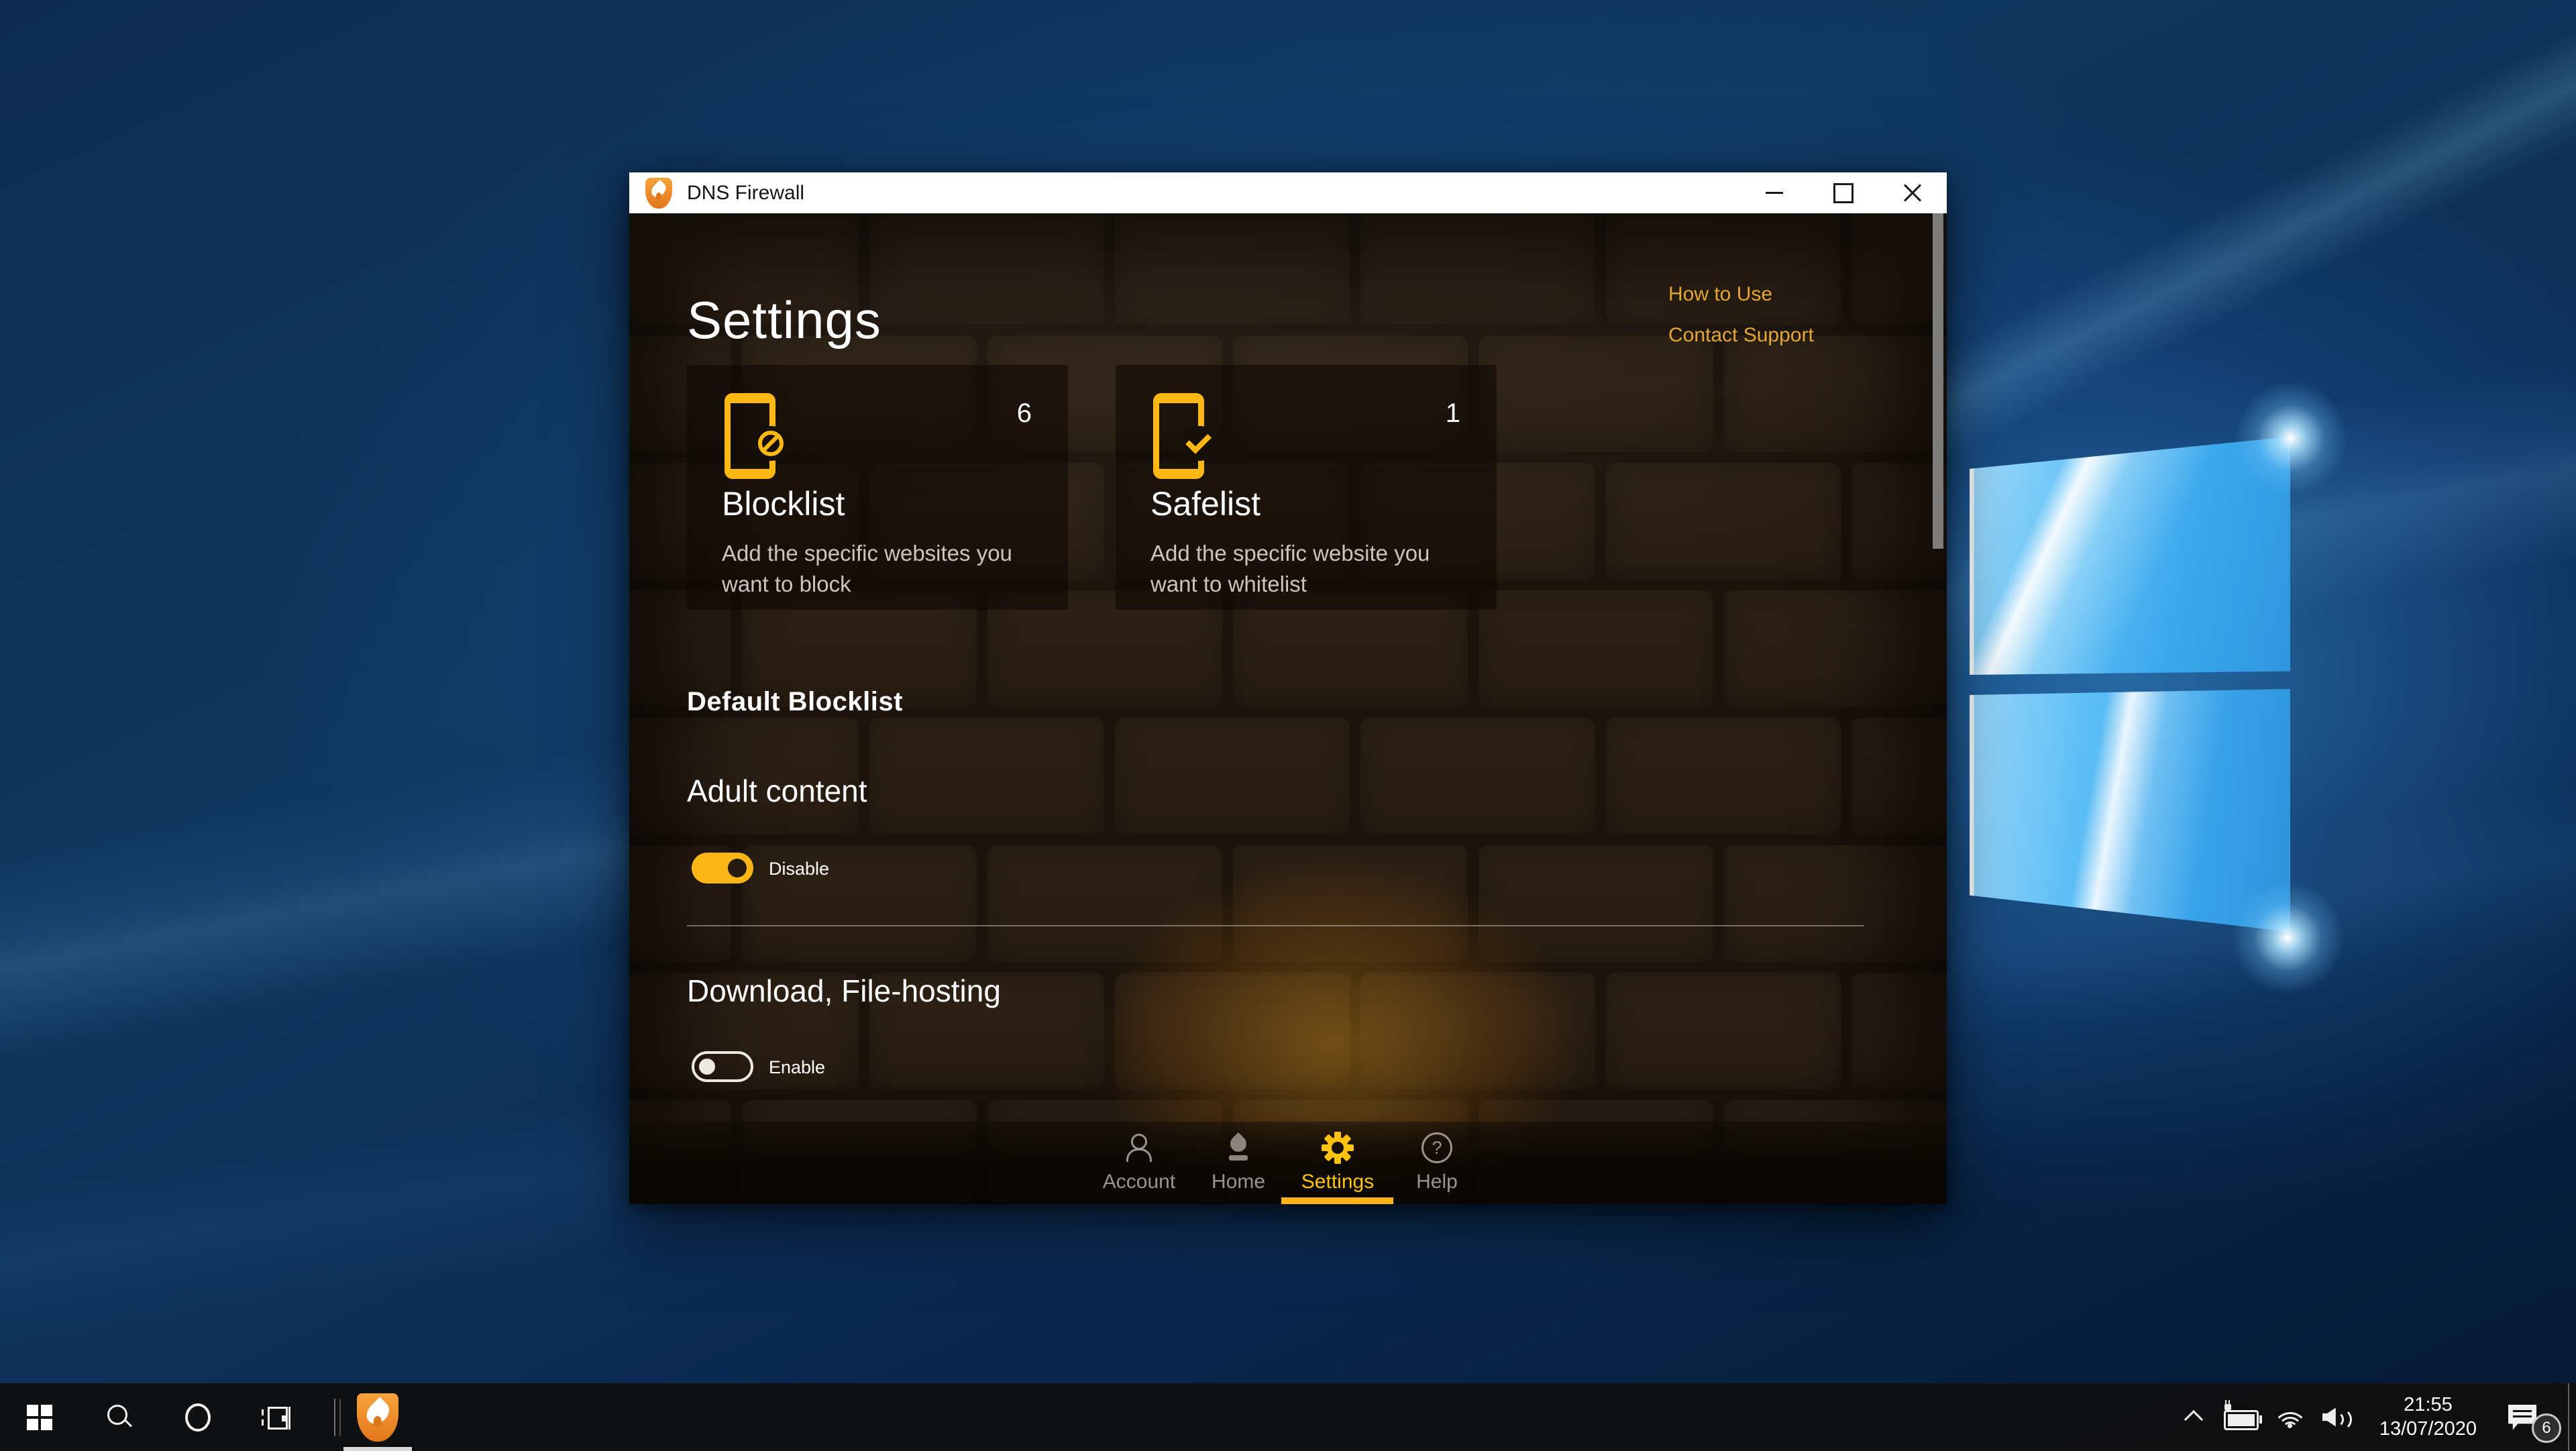  What do you see at coordinates (1238, 1147) in the screenshot?
I see `flame-icon` at bounding box center [1238, 1147].